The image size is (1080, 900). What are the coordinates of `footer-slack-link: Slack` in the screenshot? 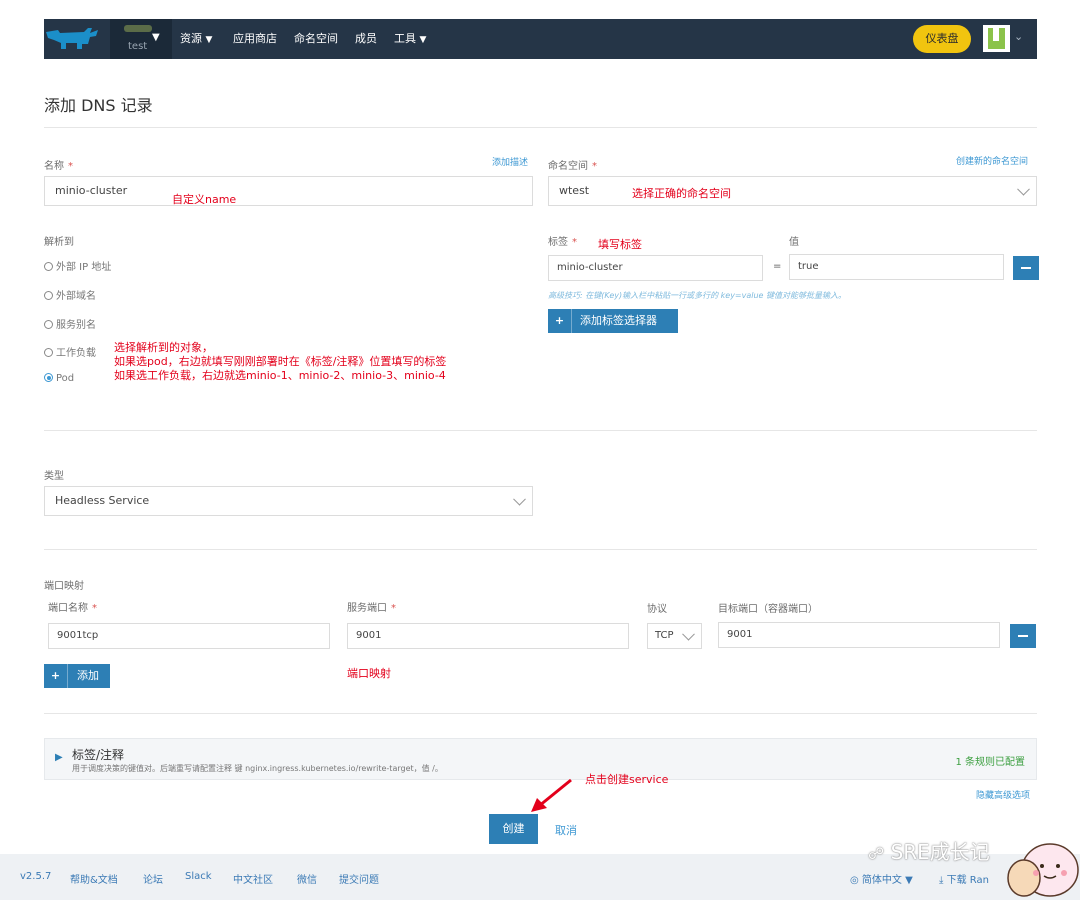 It's located at (198, 876).